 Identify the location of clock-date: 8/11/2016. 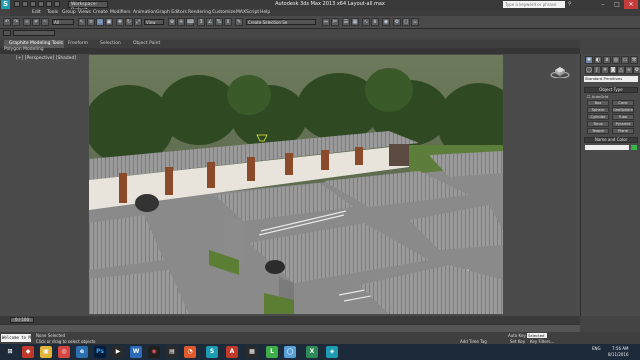
(618, 354).